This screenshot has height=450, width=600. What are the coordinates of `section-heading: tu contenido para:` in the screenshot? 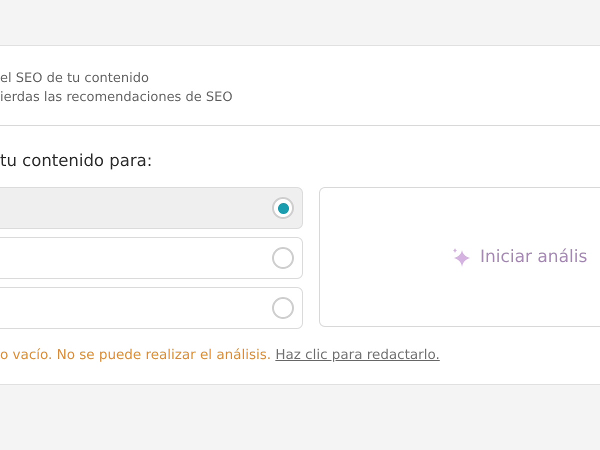 It's located at (77, 161).